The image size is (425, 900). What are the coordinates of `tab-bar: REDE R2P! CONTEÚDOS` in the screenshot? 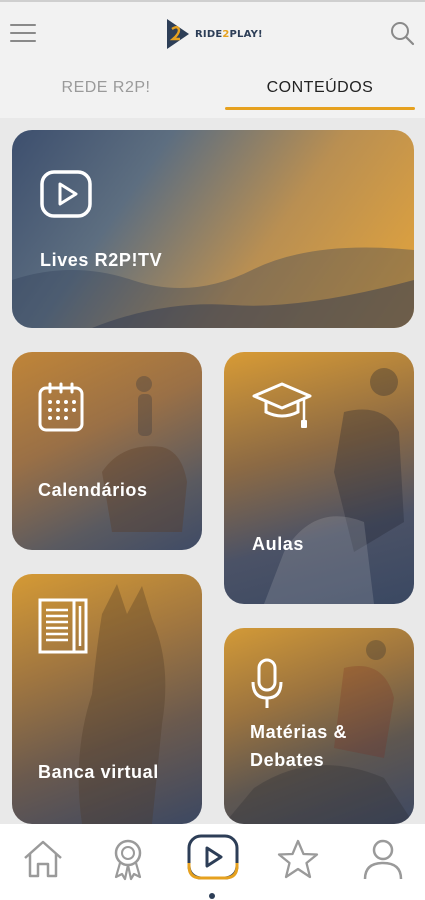 It's located at (212, 92).